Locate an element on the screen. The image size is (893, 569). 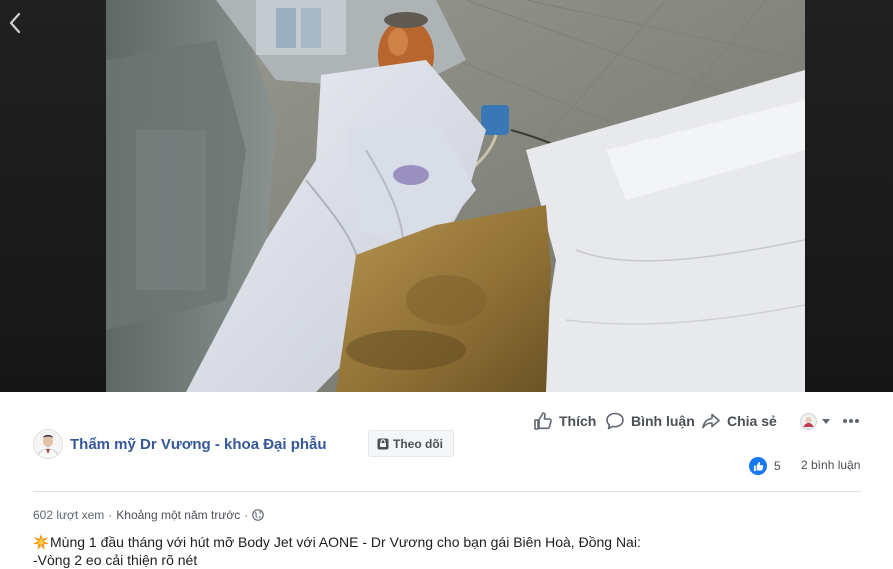
divider is located at coordinates (447, 491).